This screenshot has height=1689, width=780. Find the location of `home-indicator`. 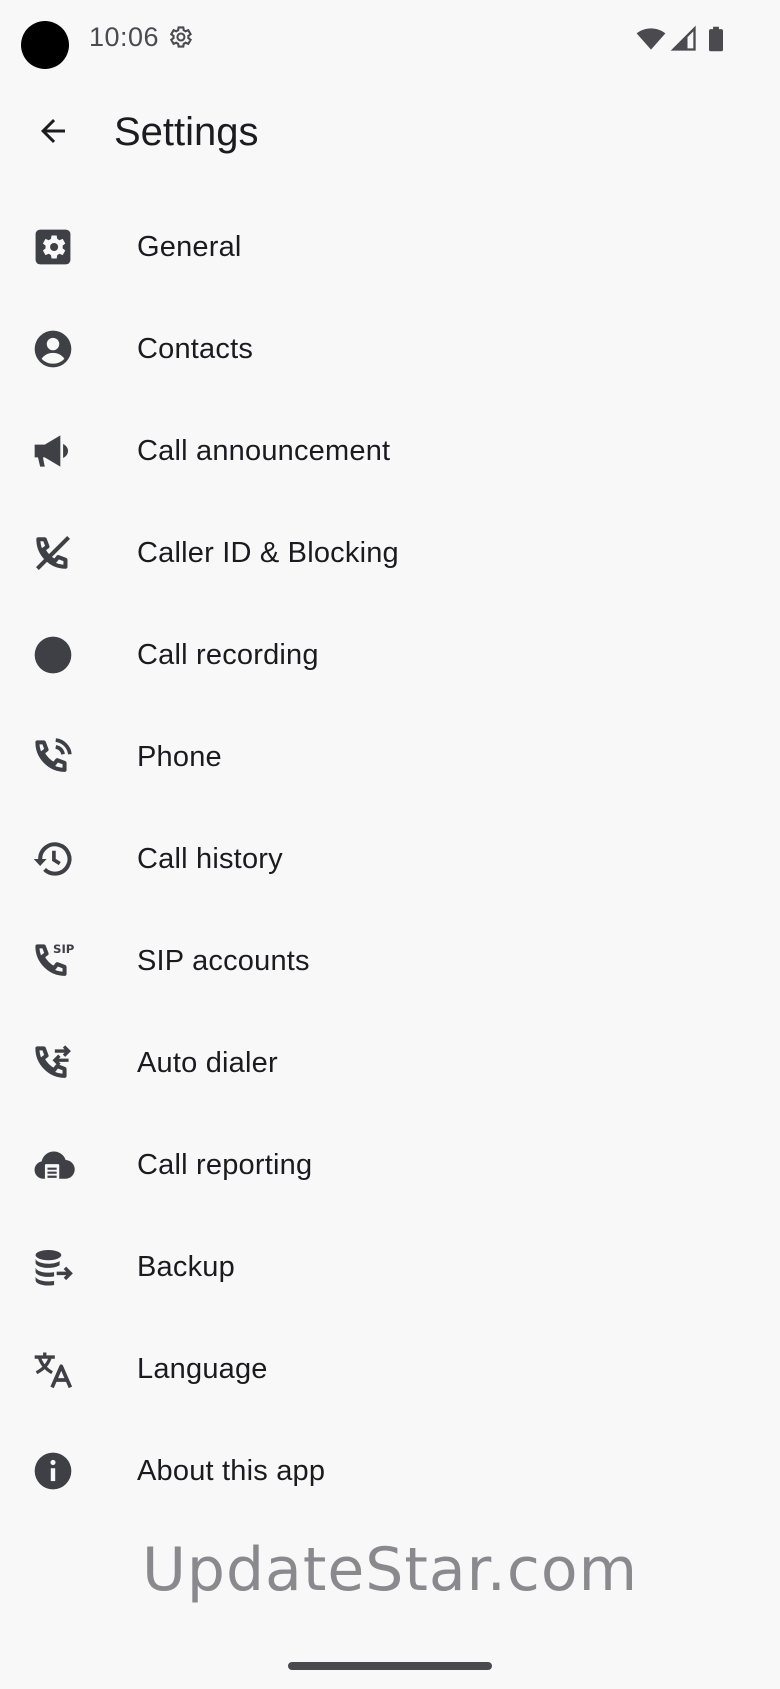

home-indicator is located at coordinates (390, 1666).